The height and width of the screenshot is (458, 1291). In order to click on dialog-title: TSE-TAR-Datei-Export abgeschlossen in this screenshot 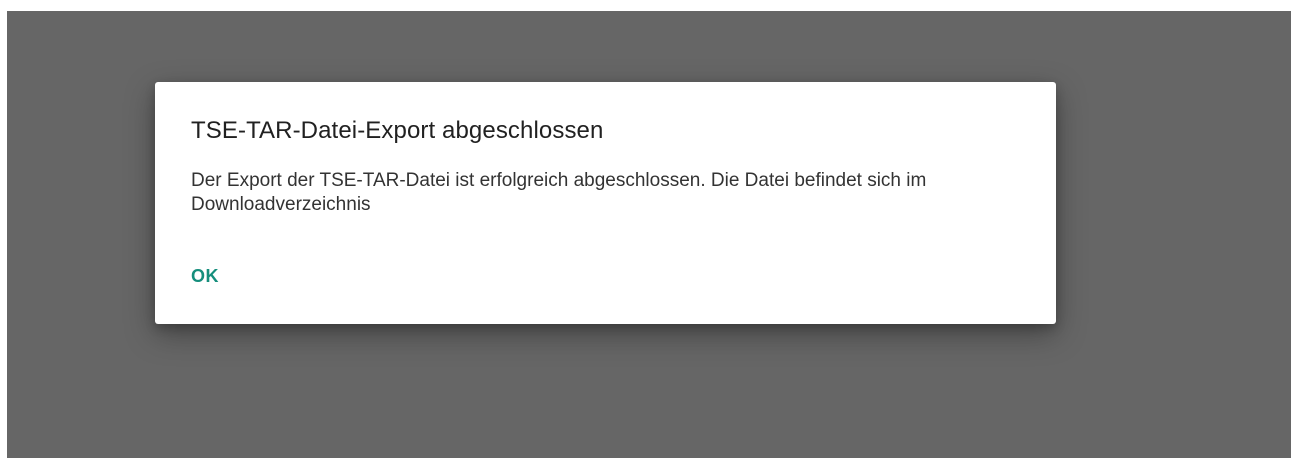, I will do `click(397, 130)`.